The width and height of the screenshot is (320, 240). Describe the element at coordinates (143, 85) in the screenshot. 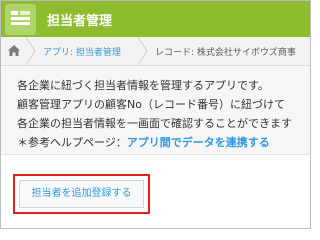

I see `description-line: 各企業に紐づく担当者情報を管理するアプリです。` at that location.